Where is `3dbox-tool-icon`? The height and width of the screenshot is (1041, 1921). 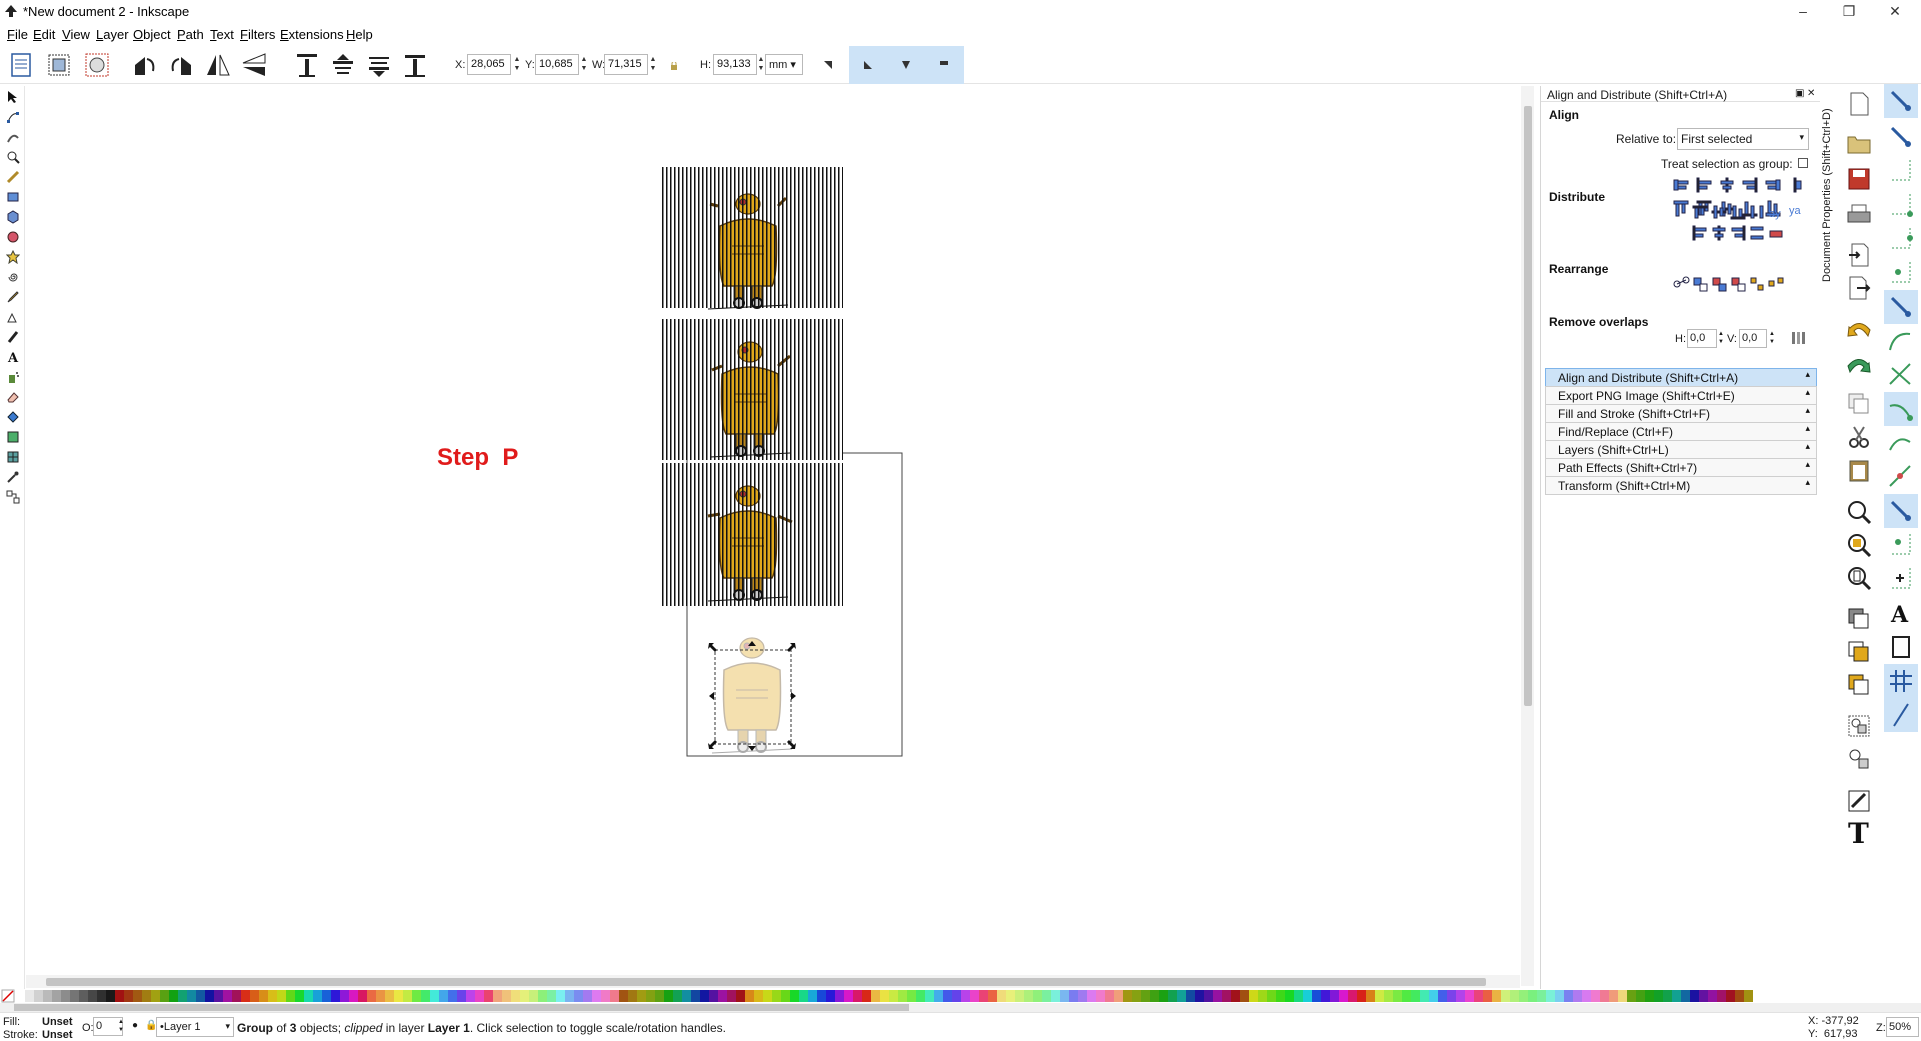
3dbox-tool-icon is located at coordinates (12, 216).